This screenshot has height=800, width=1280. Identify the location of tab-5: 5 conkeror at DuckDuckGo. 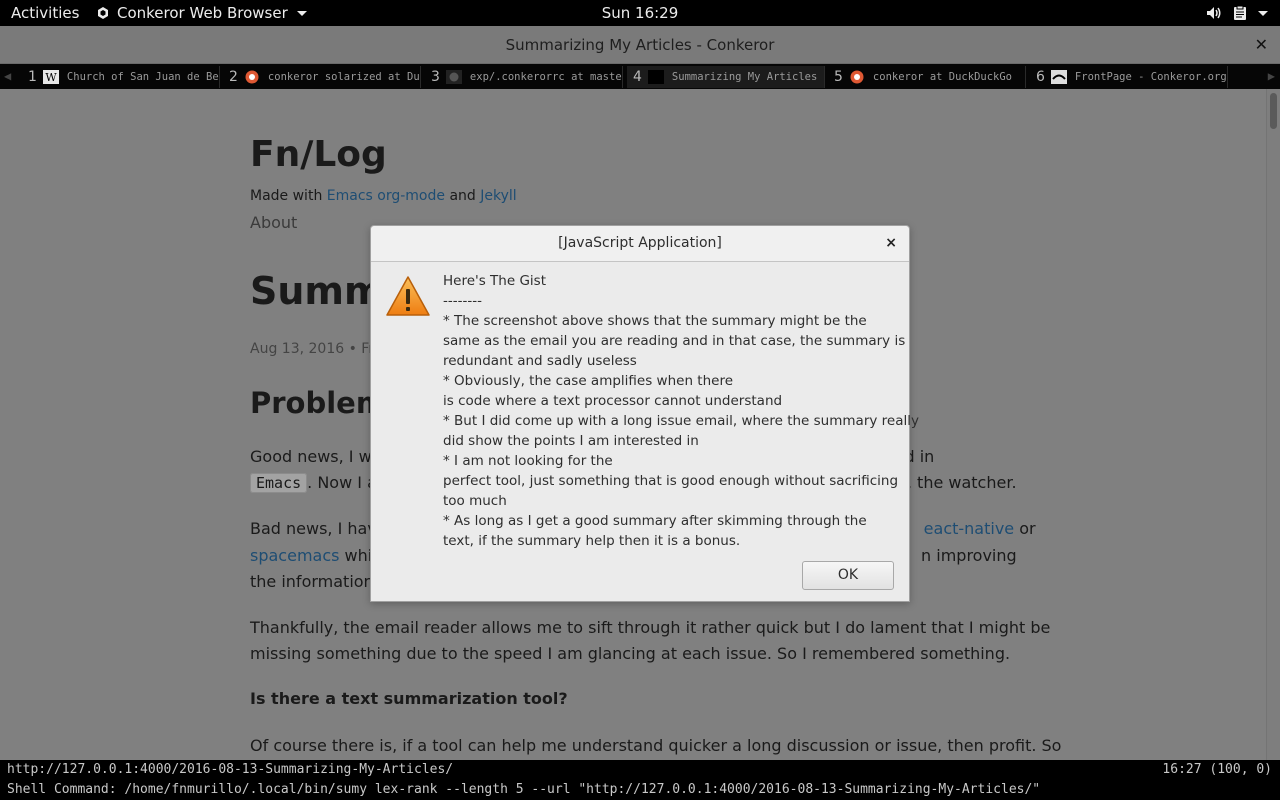
(927, 77).